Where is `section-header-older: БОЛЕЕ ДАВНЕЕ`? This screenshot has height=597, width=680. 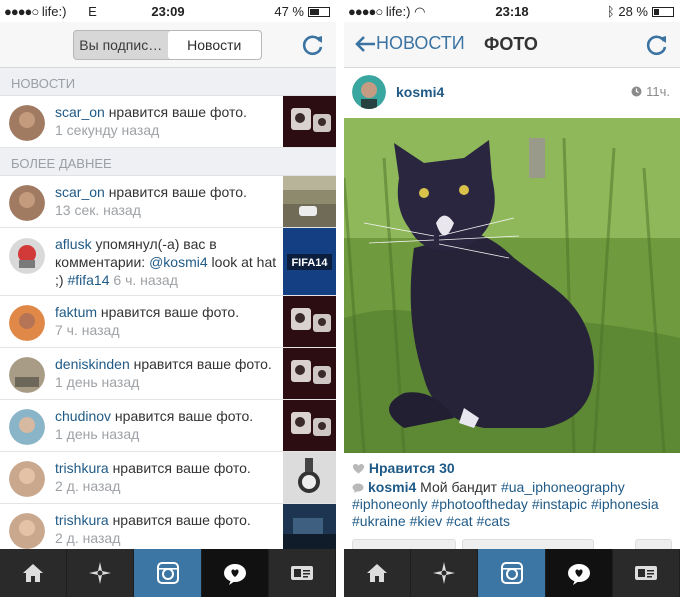 section-header-older: БОЛЕЕ ДАВНЕЕ is located at coordinates (168, 162).